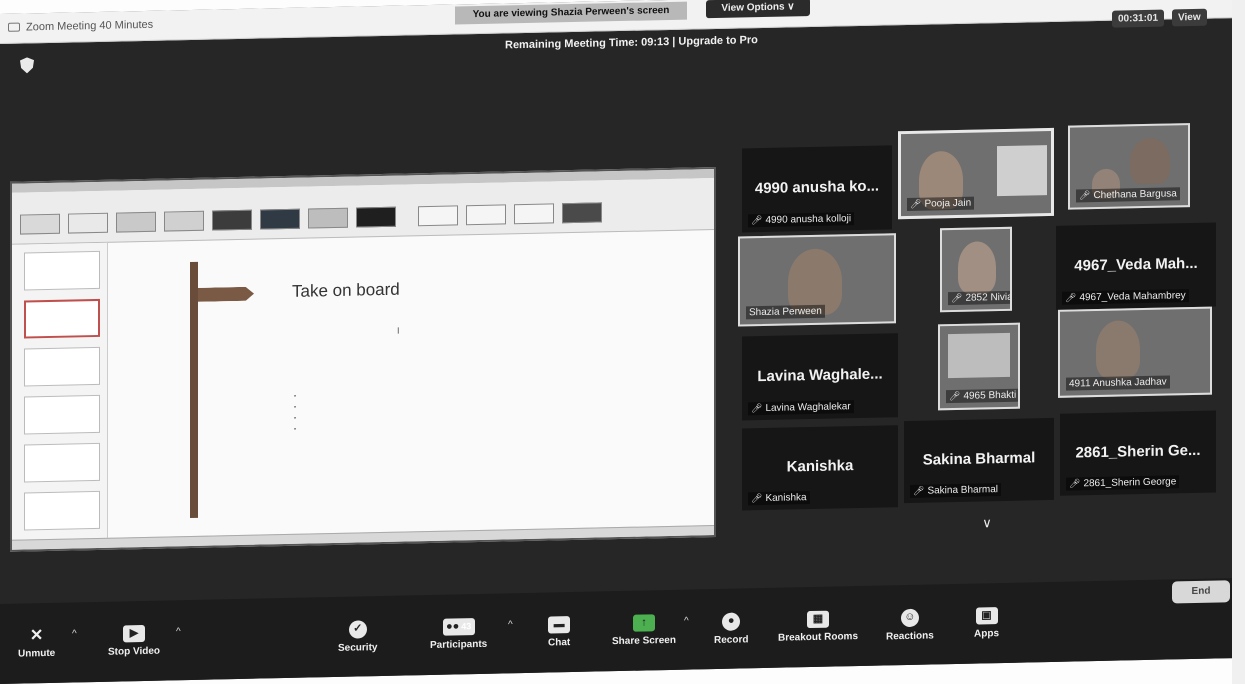 The width and height of the screenshot is (1245, 684). Describe the element at coordinates (346, 290) in the screenshot. I see `slide-heading: Take on board` at that location.